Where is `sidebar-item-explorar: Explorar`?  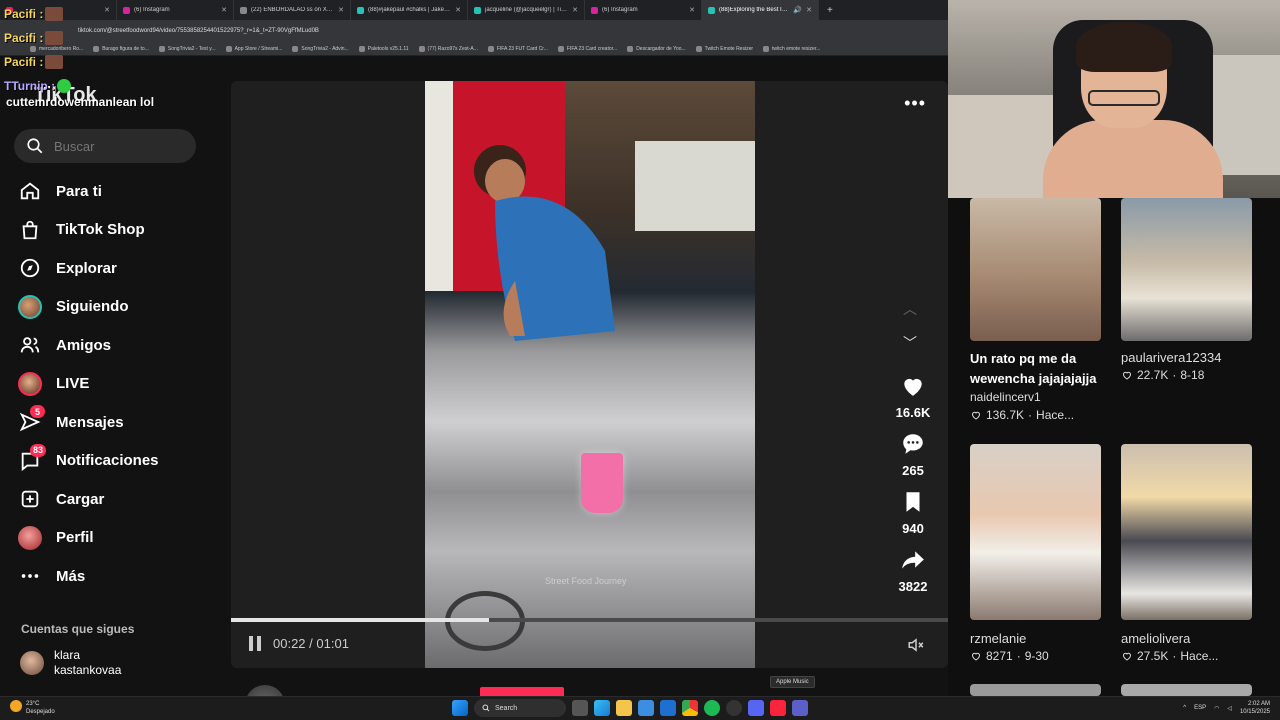 sidebar-item-explorar: Explorar is located at coordinates (88, 268).